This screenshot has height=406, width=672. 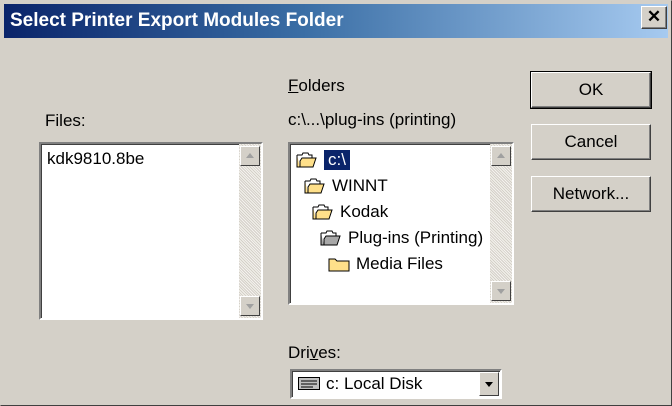 I want to click on folder-item-label: WINNT, so click(x=360, y=185).